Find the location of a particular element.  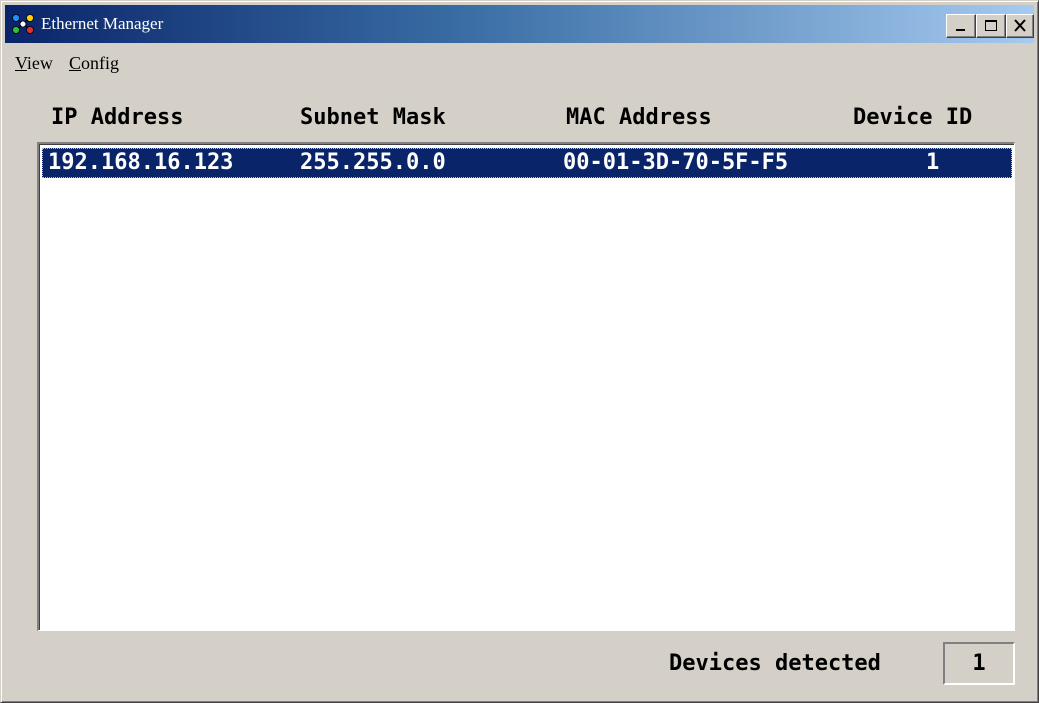

minimize-button is located at coordinates (961, 26).